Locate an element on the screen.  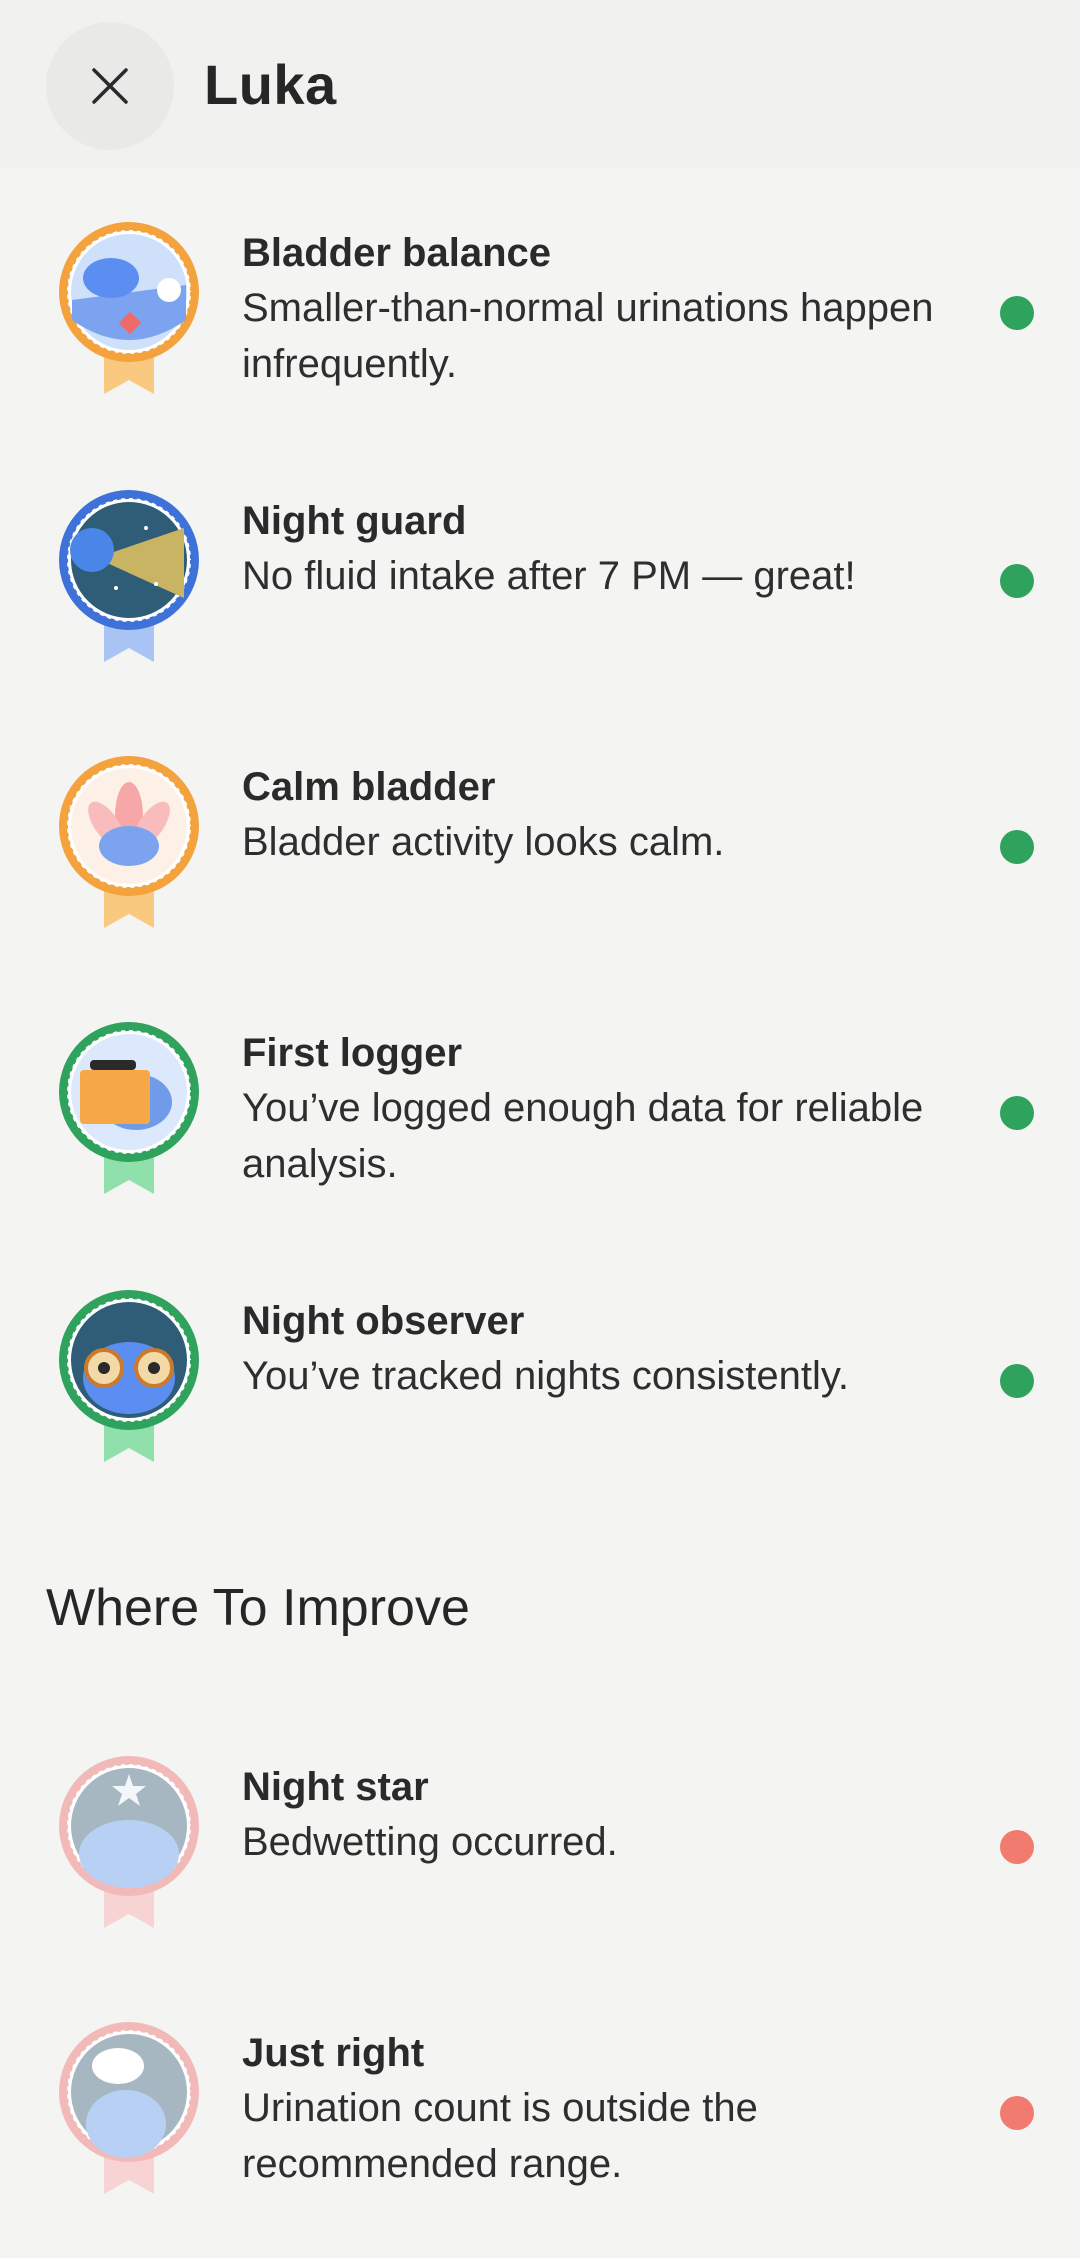
achievement-title: Calm bladder is located at coordinates (369, 787).